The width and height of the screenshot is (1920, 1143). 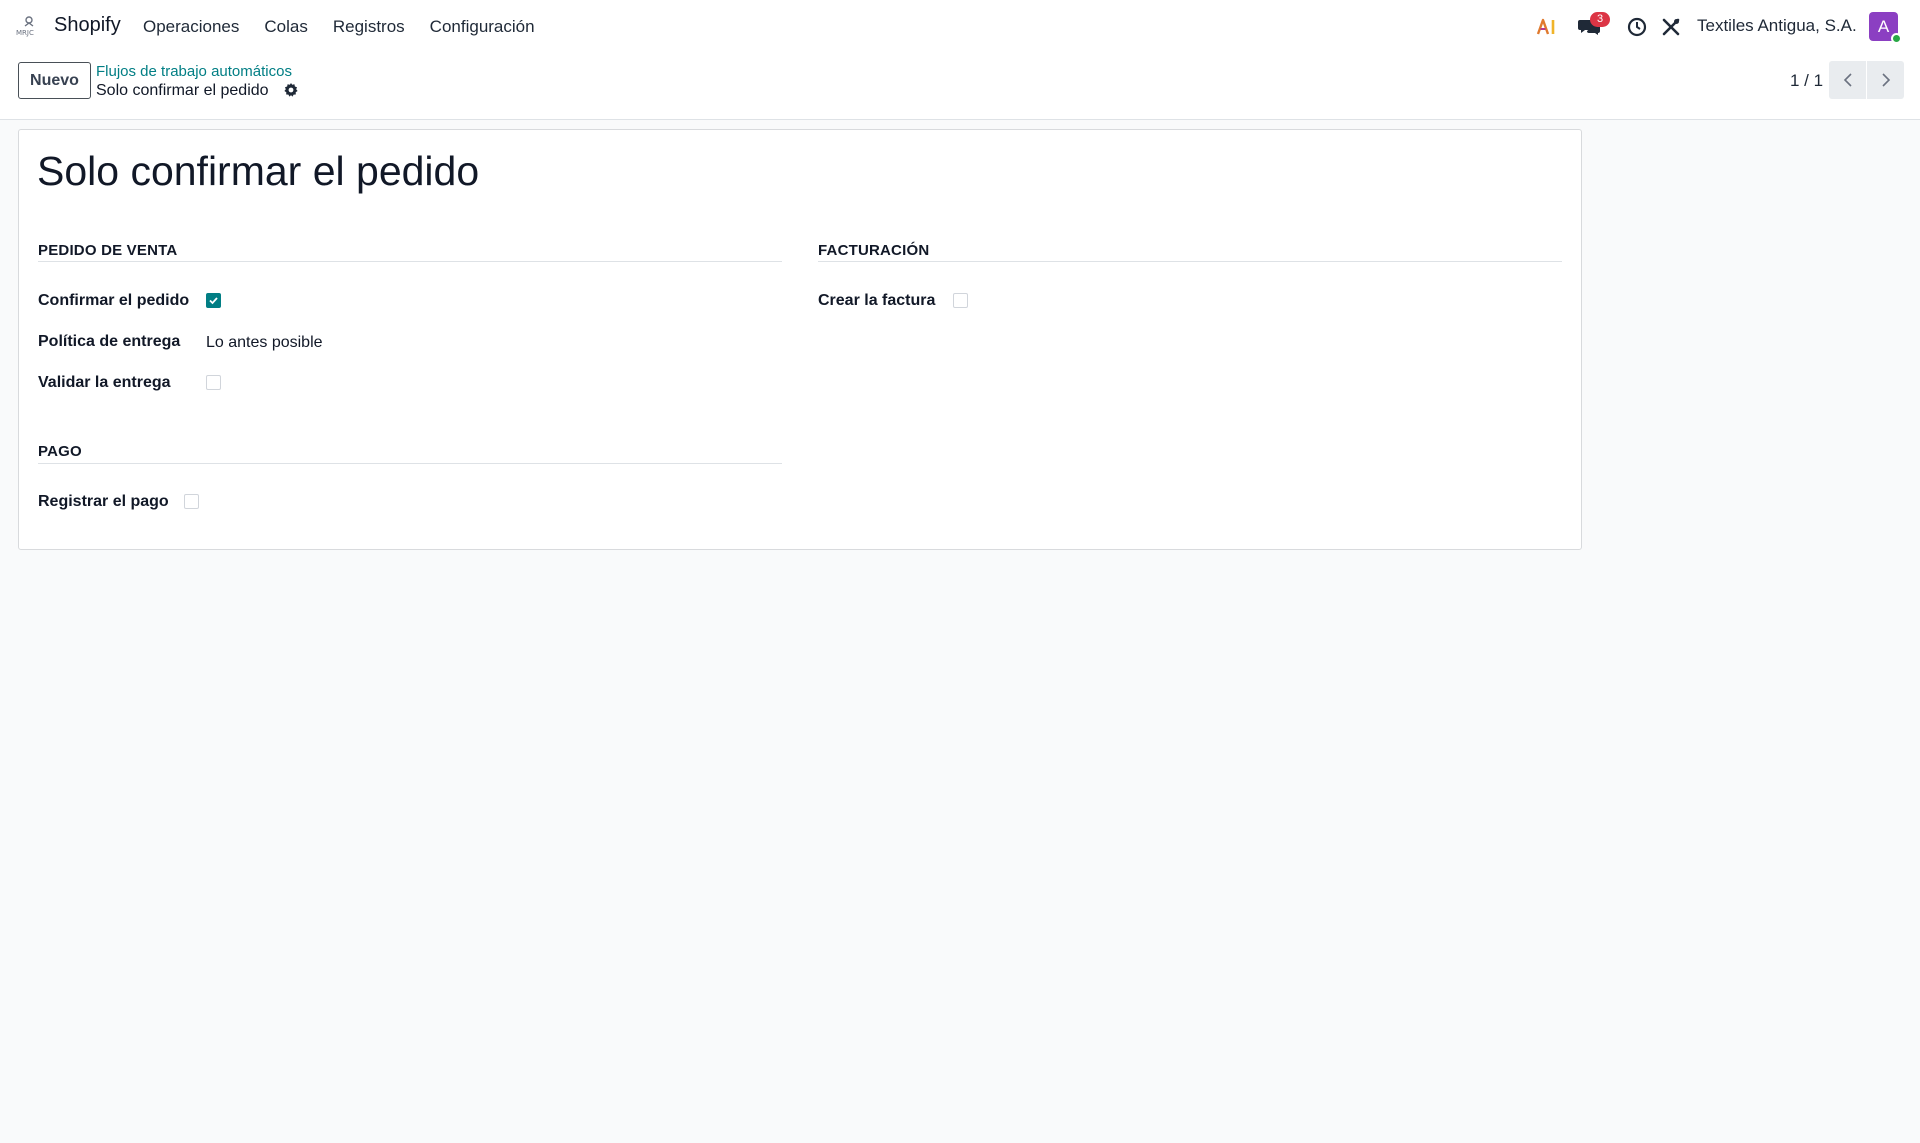 I want to click on debug-tools-icon, so click(x=1671, y=26).